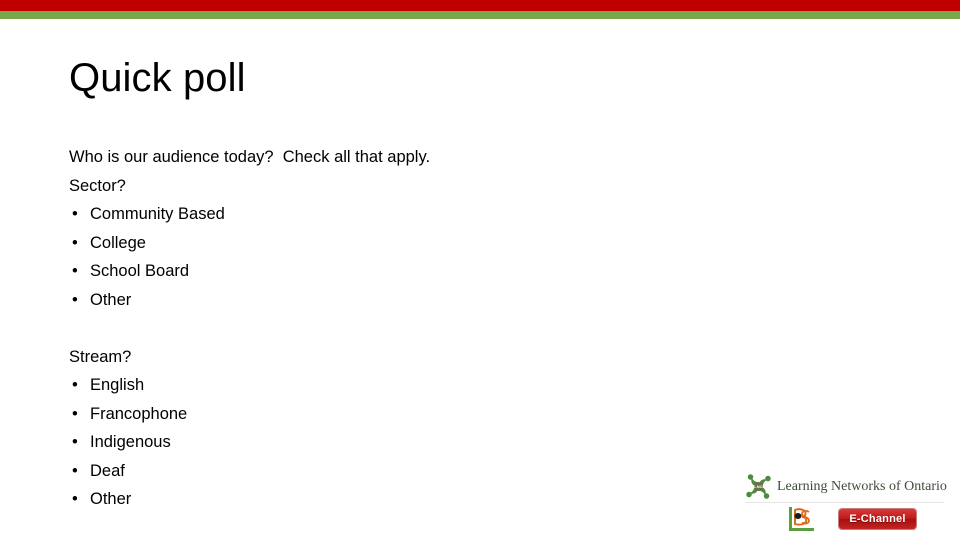 Image resolution: width=960 pixels, height=540 pixels. I want to click on echannel-logo-text: E-Channel, so click(877, 518).